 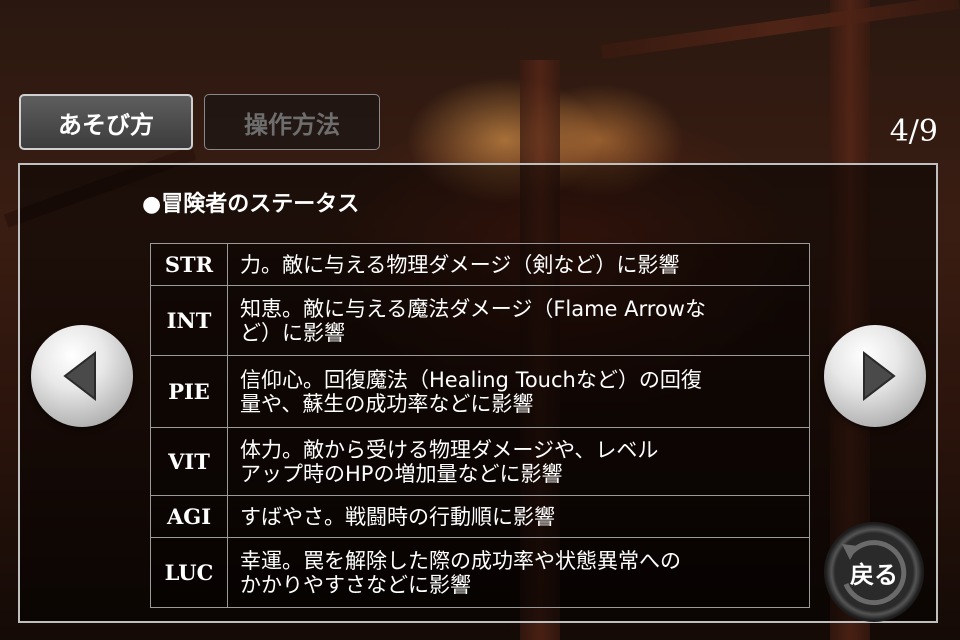 What do you see at coordinates (189, 391) in the screenshot?
I see `stat-key: PIE` at bounding box center [189, 391].